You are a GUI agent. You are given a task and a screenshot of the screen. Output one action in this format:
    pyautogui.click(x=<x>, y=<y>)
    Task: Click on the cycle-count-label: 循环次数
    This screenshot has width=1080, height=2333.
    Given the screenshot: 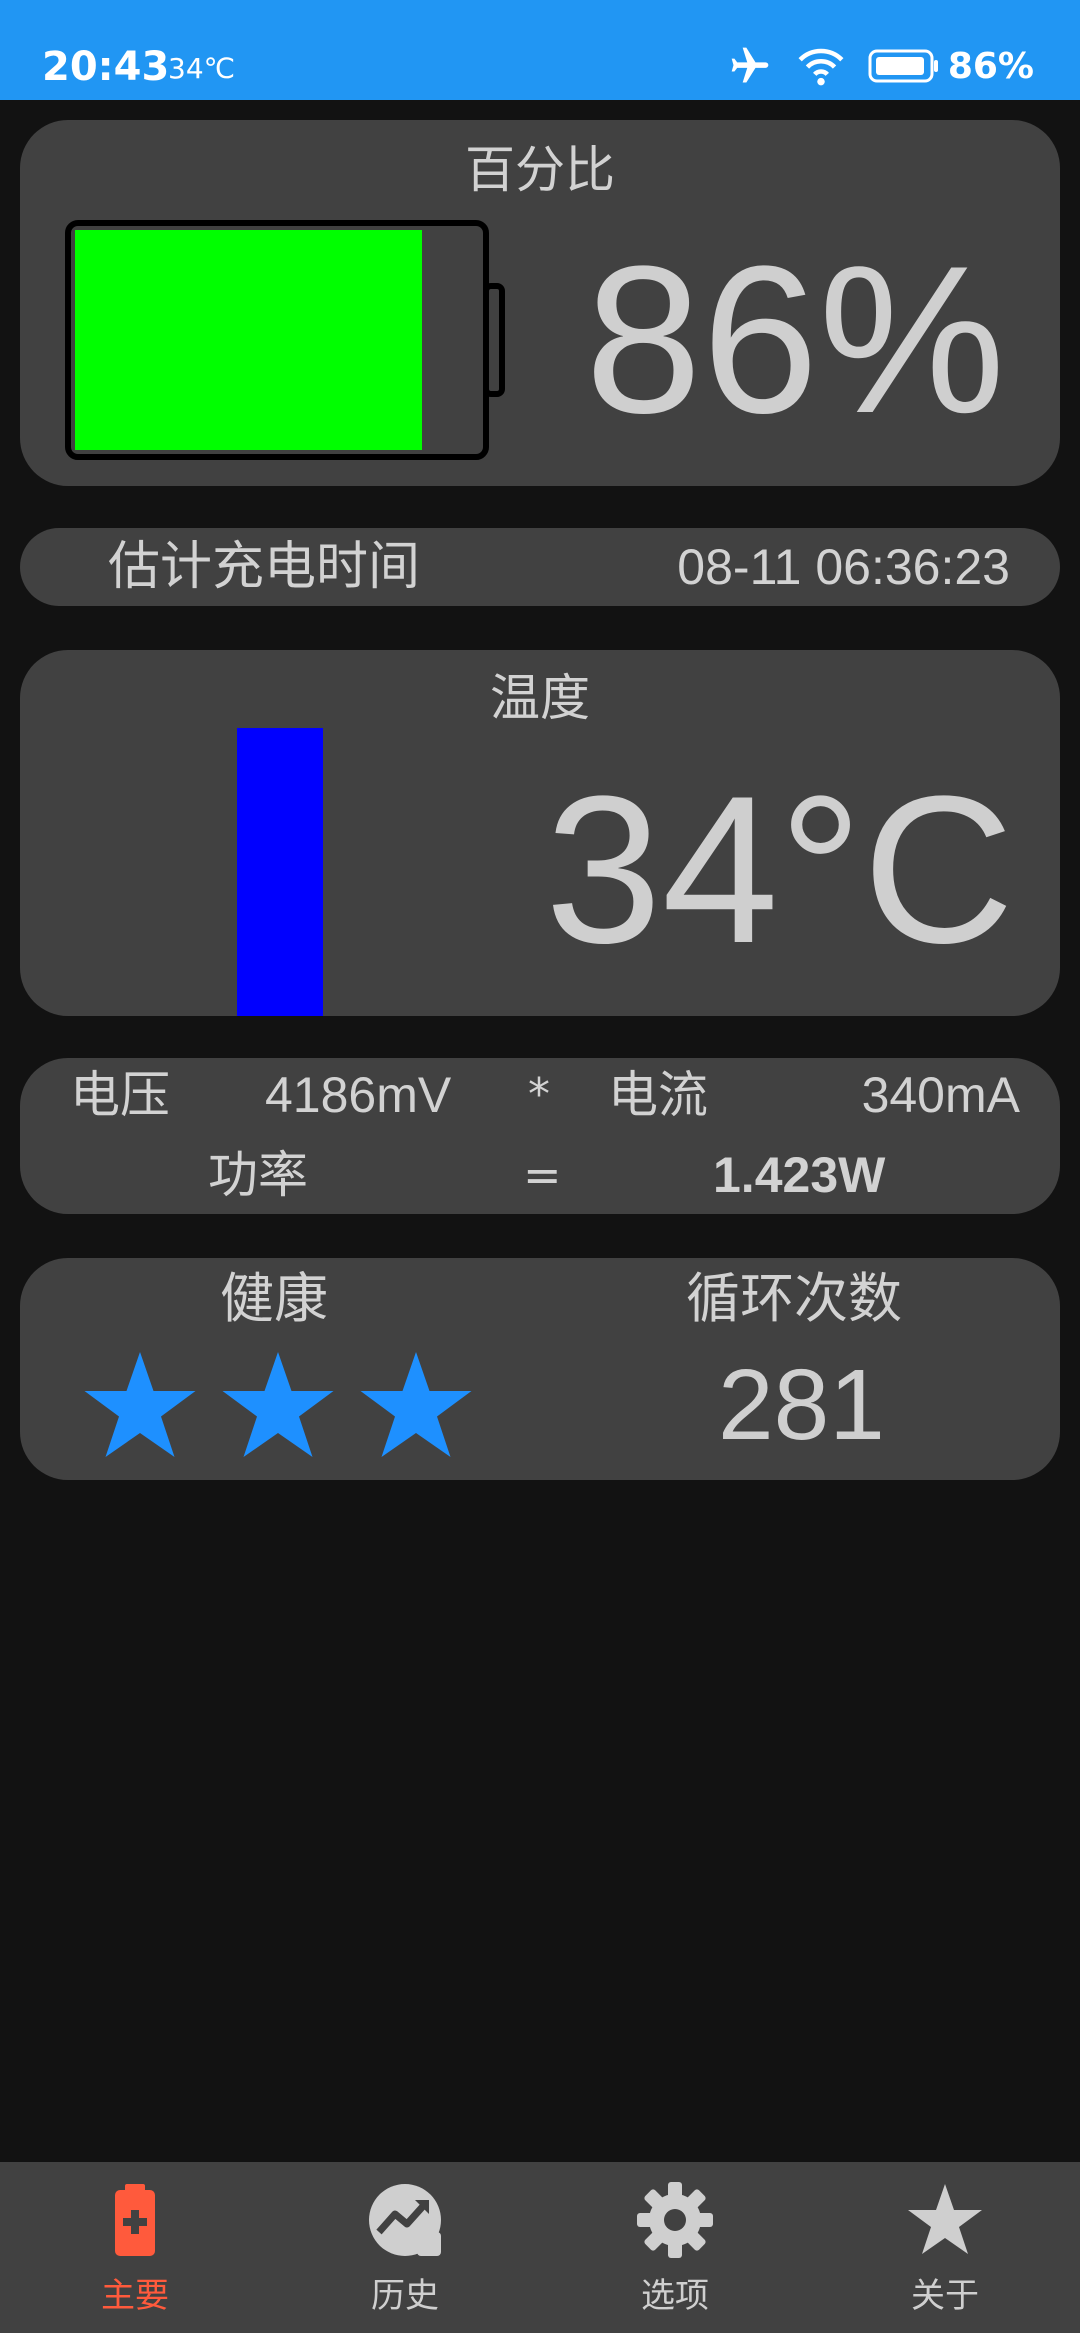 What is the action you would take?
    pyautogui.click(x=794, y=1298)
    